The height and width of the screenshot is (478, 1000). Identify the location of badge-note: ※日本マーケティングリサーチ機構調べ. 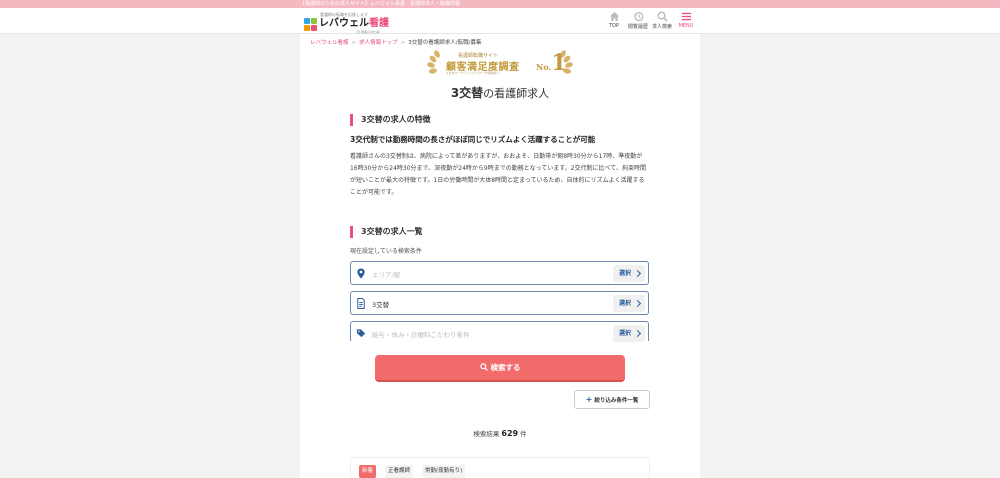
(473, 73).